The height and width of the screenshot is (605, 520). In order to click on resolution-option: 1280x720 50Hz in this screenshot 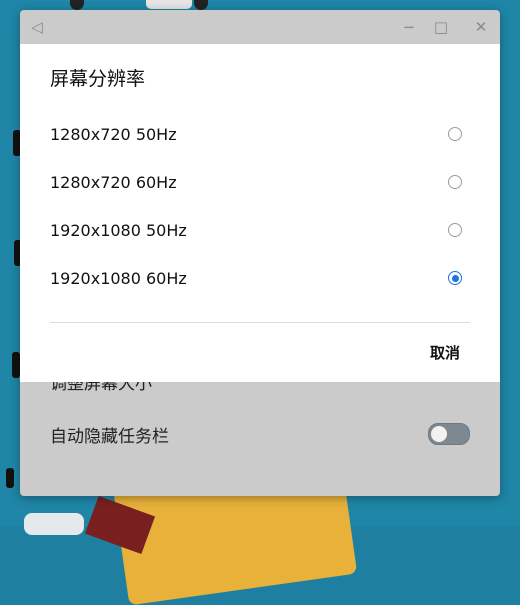, I will do `click(260, 134)`.